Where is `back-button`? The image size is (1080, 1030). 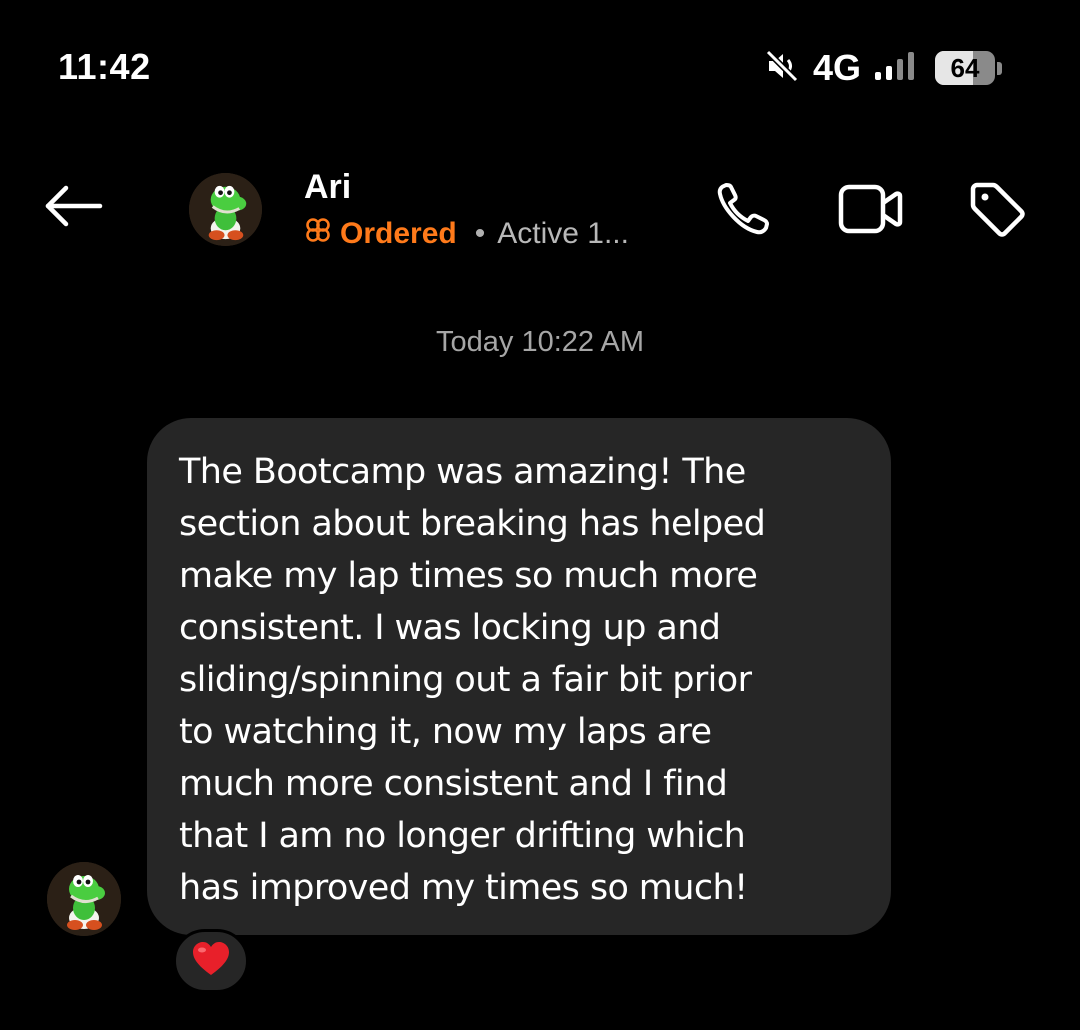 back-button is located at coordinates (73, 208).